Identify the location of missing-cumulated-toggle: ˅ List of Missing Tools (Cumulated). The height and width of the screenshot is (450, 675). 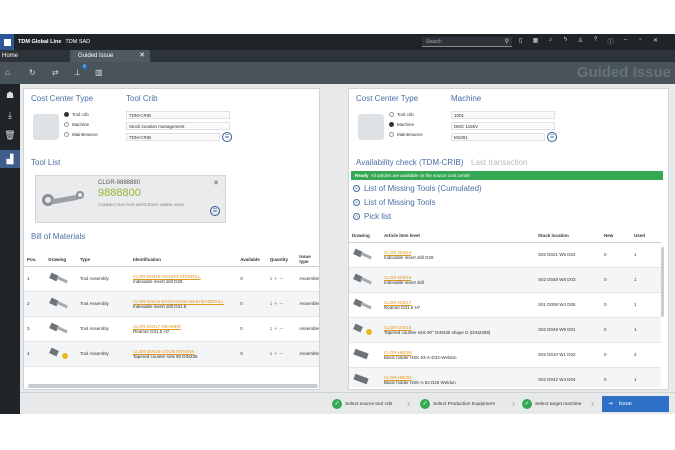
(417, 188).